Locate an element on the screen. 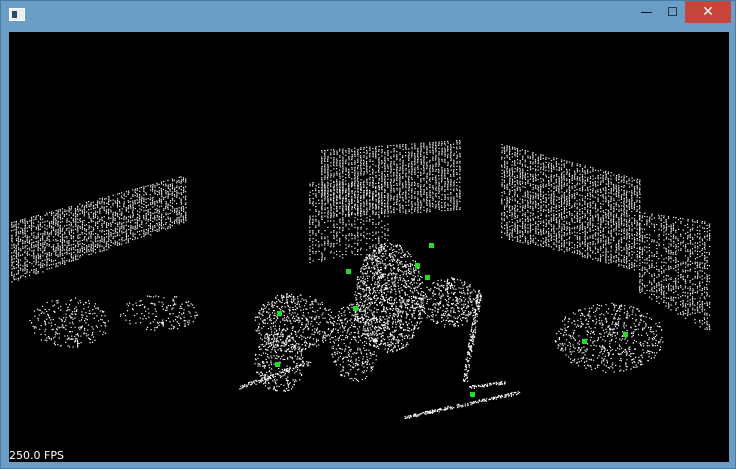 The width and height of the screenshot is (736, 469). close-button: ✕ is located at coordinates (708, 12).